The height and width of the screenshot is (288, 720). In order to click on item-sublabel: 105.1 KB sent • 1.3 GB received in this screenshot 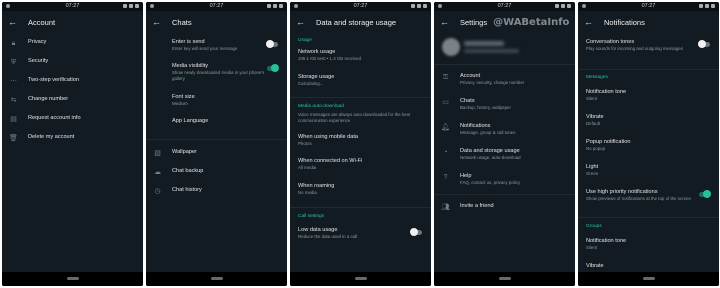, I will do `click(330, 58)`.